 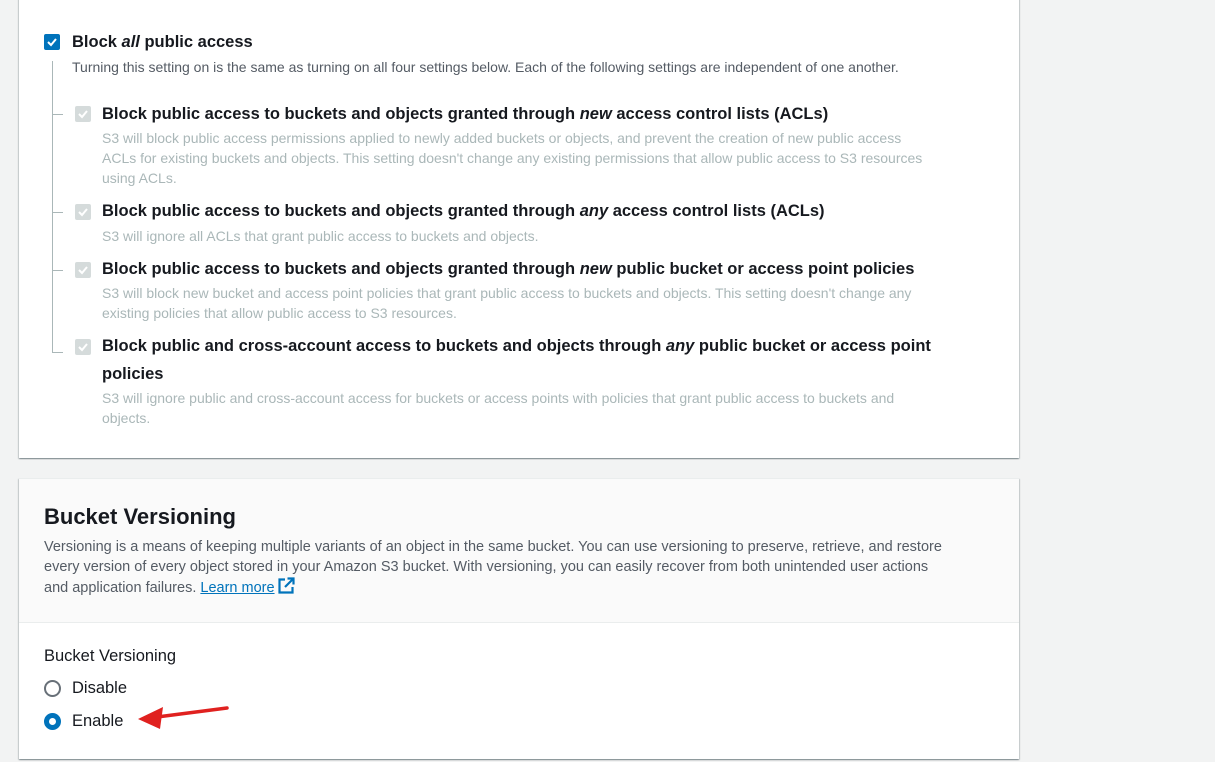 What do you see at coordinates (183, 717) in the screenshot?
I see `red-arrow-annotation` at bounding box center [183, 717].